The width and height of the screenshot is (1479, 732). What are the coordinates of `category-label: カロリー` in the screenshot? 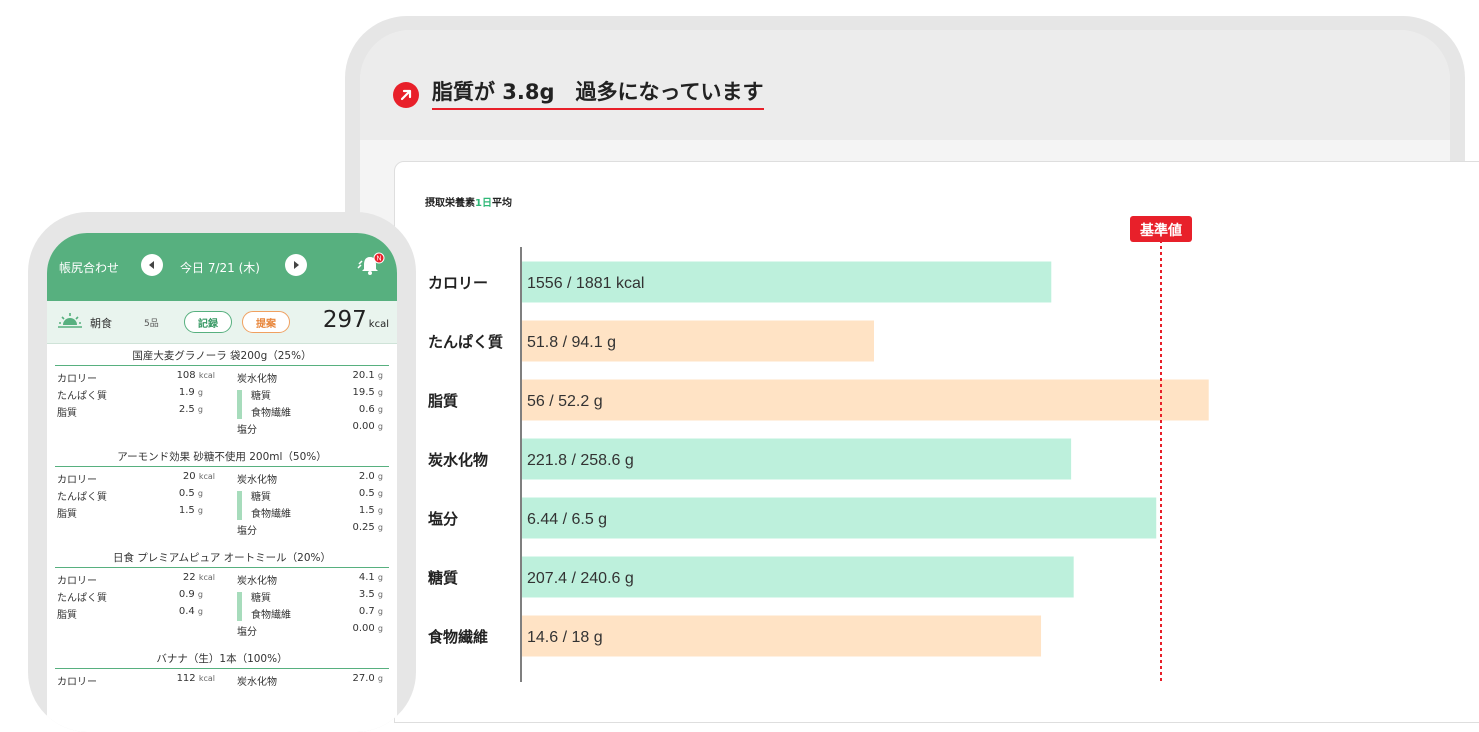 It's located at (458, 283).